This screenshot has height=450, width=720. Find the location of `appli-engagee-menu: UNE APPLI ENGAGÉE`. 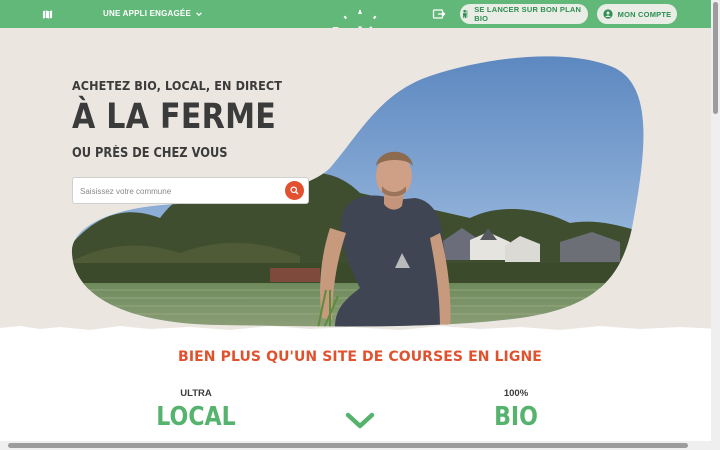

appli-engagee-menu: UNE APPLI ENGAGÉE is located at coordinates (153, 13).